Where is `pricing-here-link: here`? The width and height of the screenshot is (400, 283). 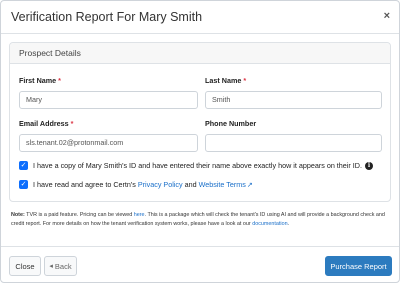 pricing-here-link: here is located at coordinates (139, 215).